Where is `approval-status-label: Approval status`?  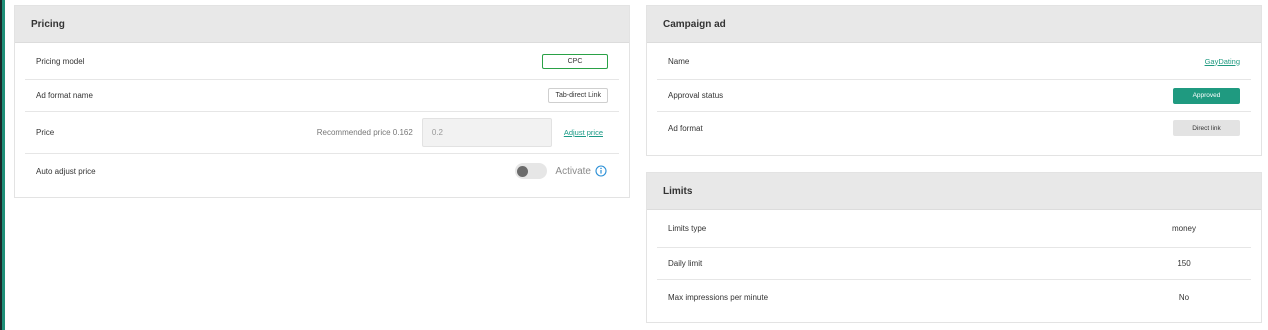
approval-status-label: Approval status is located at coordinates (696, 95).